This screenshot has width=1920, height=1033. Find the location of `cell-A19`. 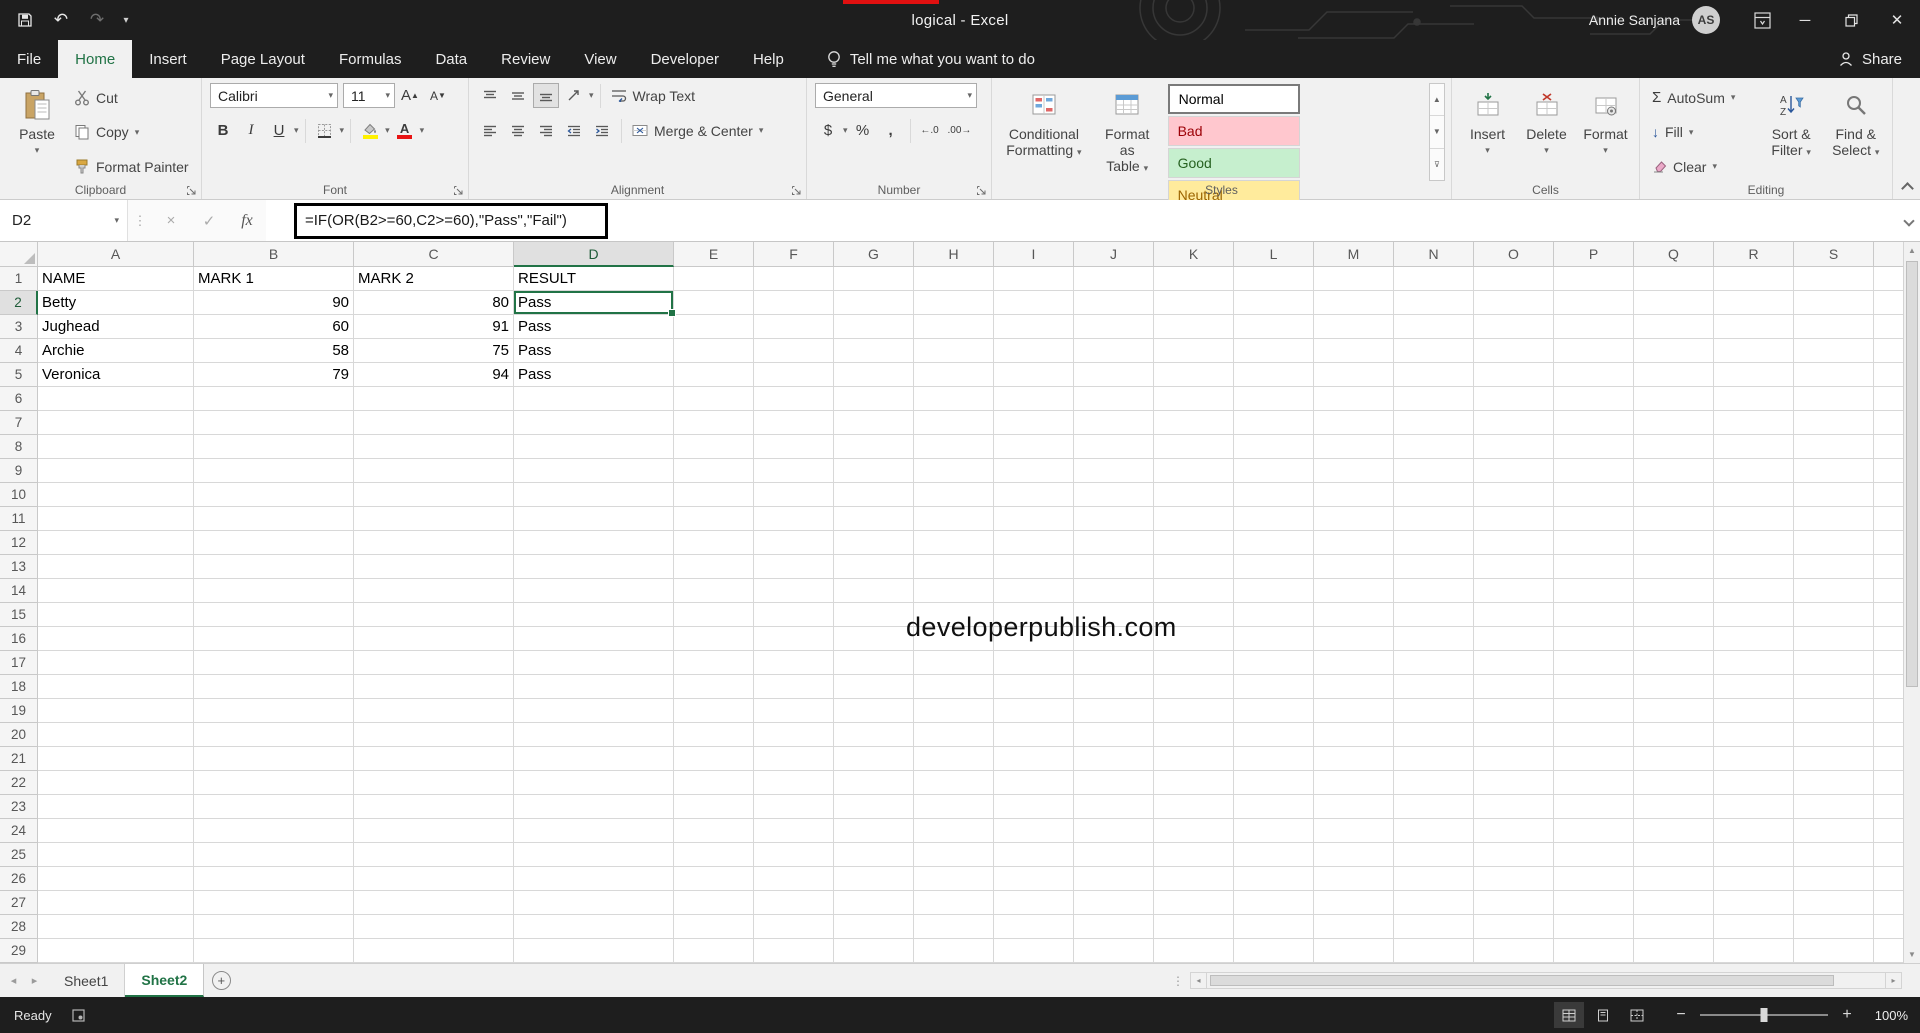

cell-A19 is located at coordinates (116, 711).